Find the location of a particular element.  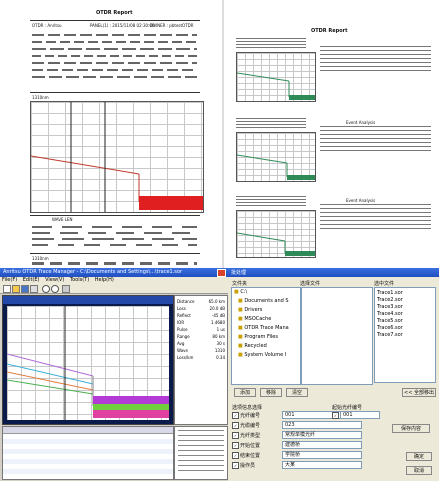

start-pos-field: 建德桥 is located at coordinates (322, 445).